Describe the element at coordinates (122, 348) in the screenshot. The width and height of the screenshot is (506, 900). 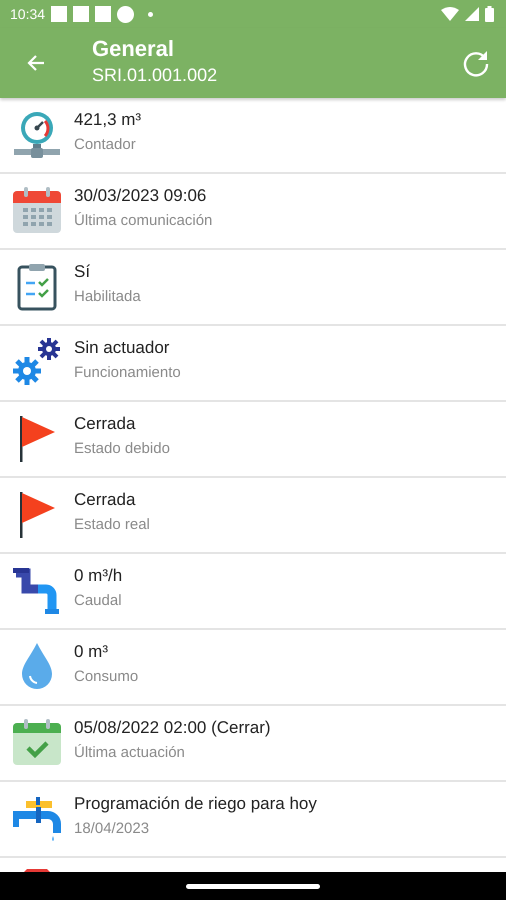
I see `item-value: Sin actuador` at that location.